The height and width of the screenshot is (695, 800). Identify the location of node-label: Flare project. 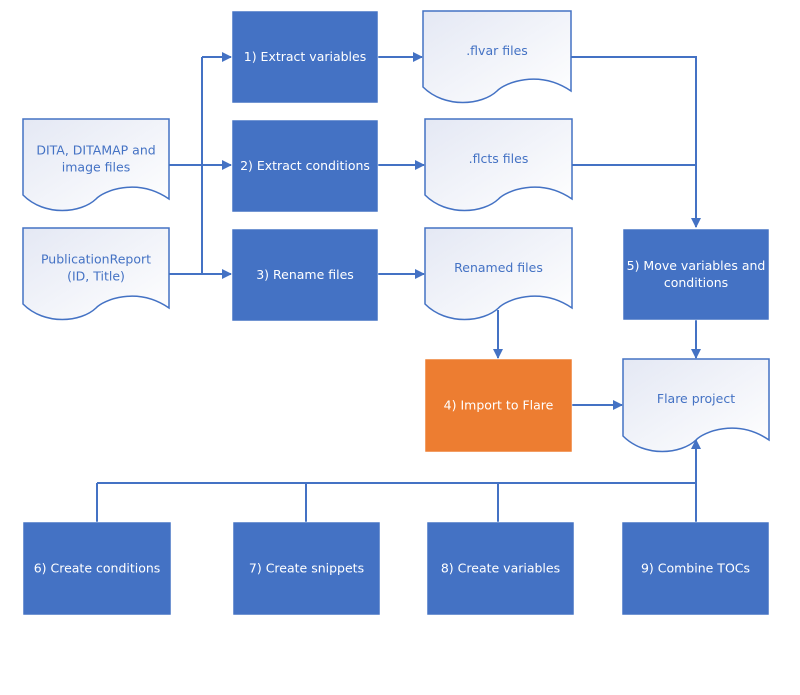
(696, 398).